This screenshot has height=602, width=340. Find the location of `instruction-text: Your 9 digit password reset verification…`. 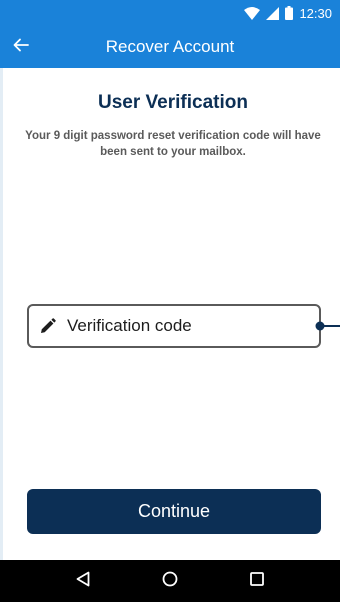

instruction-text: Your 9 digit password reset verification… is located at coordinates (173, 144).